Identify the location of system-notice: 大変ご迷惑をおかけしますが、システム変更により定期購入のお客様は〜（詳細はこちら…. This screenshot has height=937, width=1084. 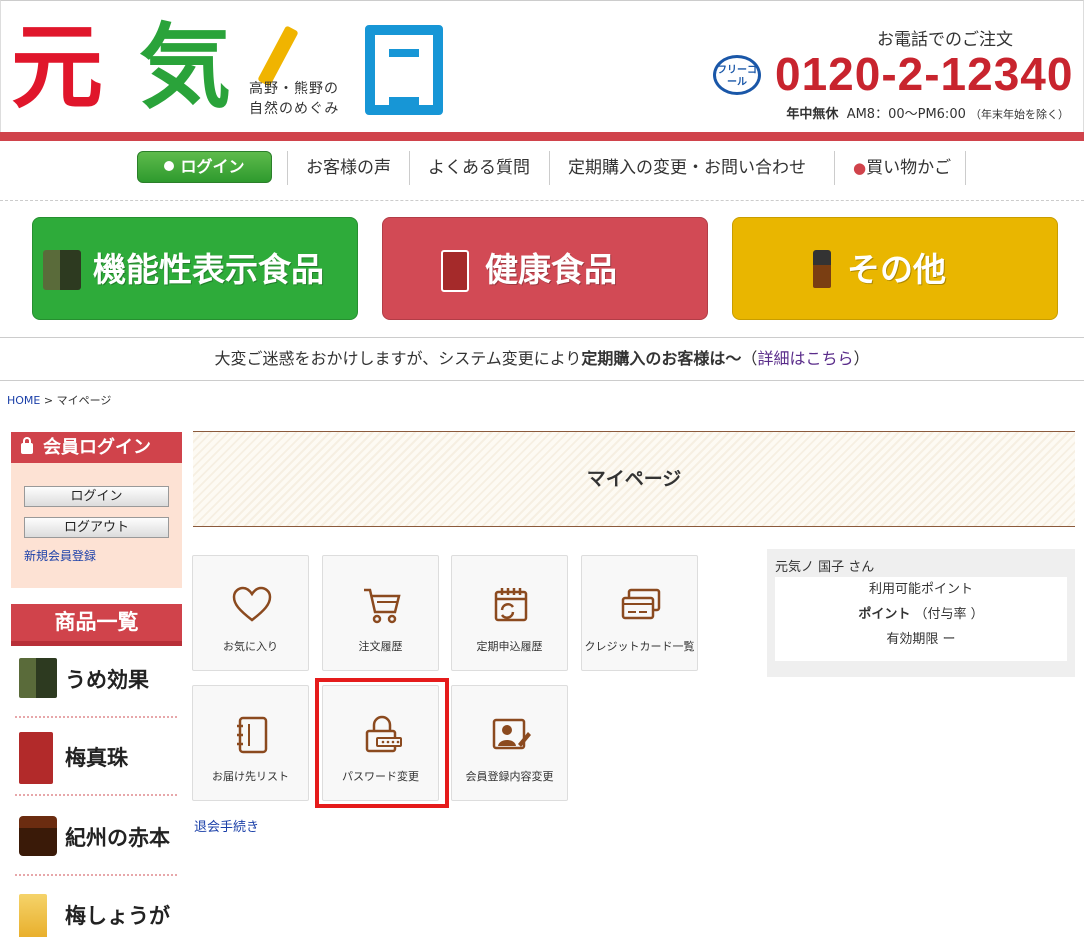
(542, 359).